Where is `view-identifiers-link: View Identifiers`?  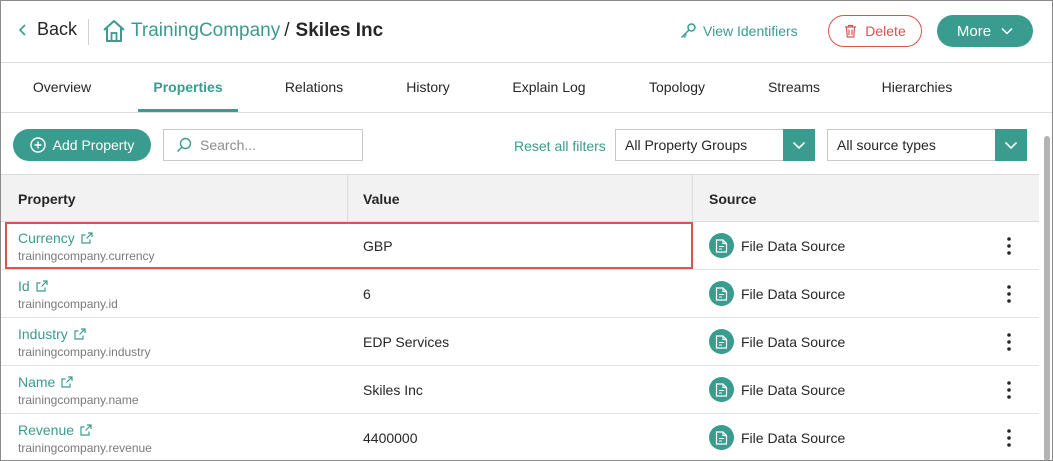
view-identifiers-link: View Identifiers is located at coordinates (738, 31).